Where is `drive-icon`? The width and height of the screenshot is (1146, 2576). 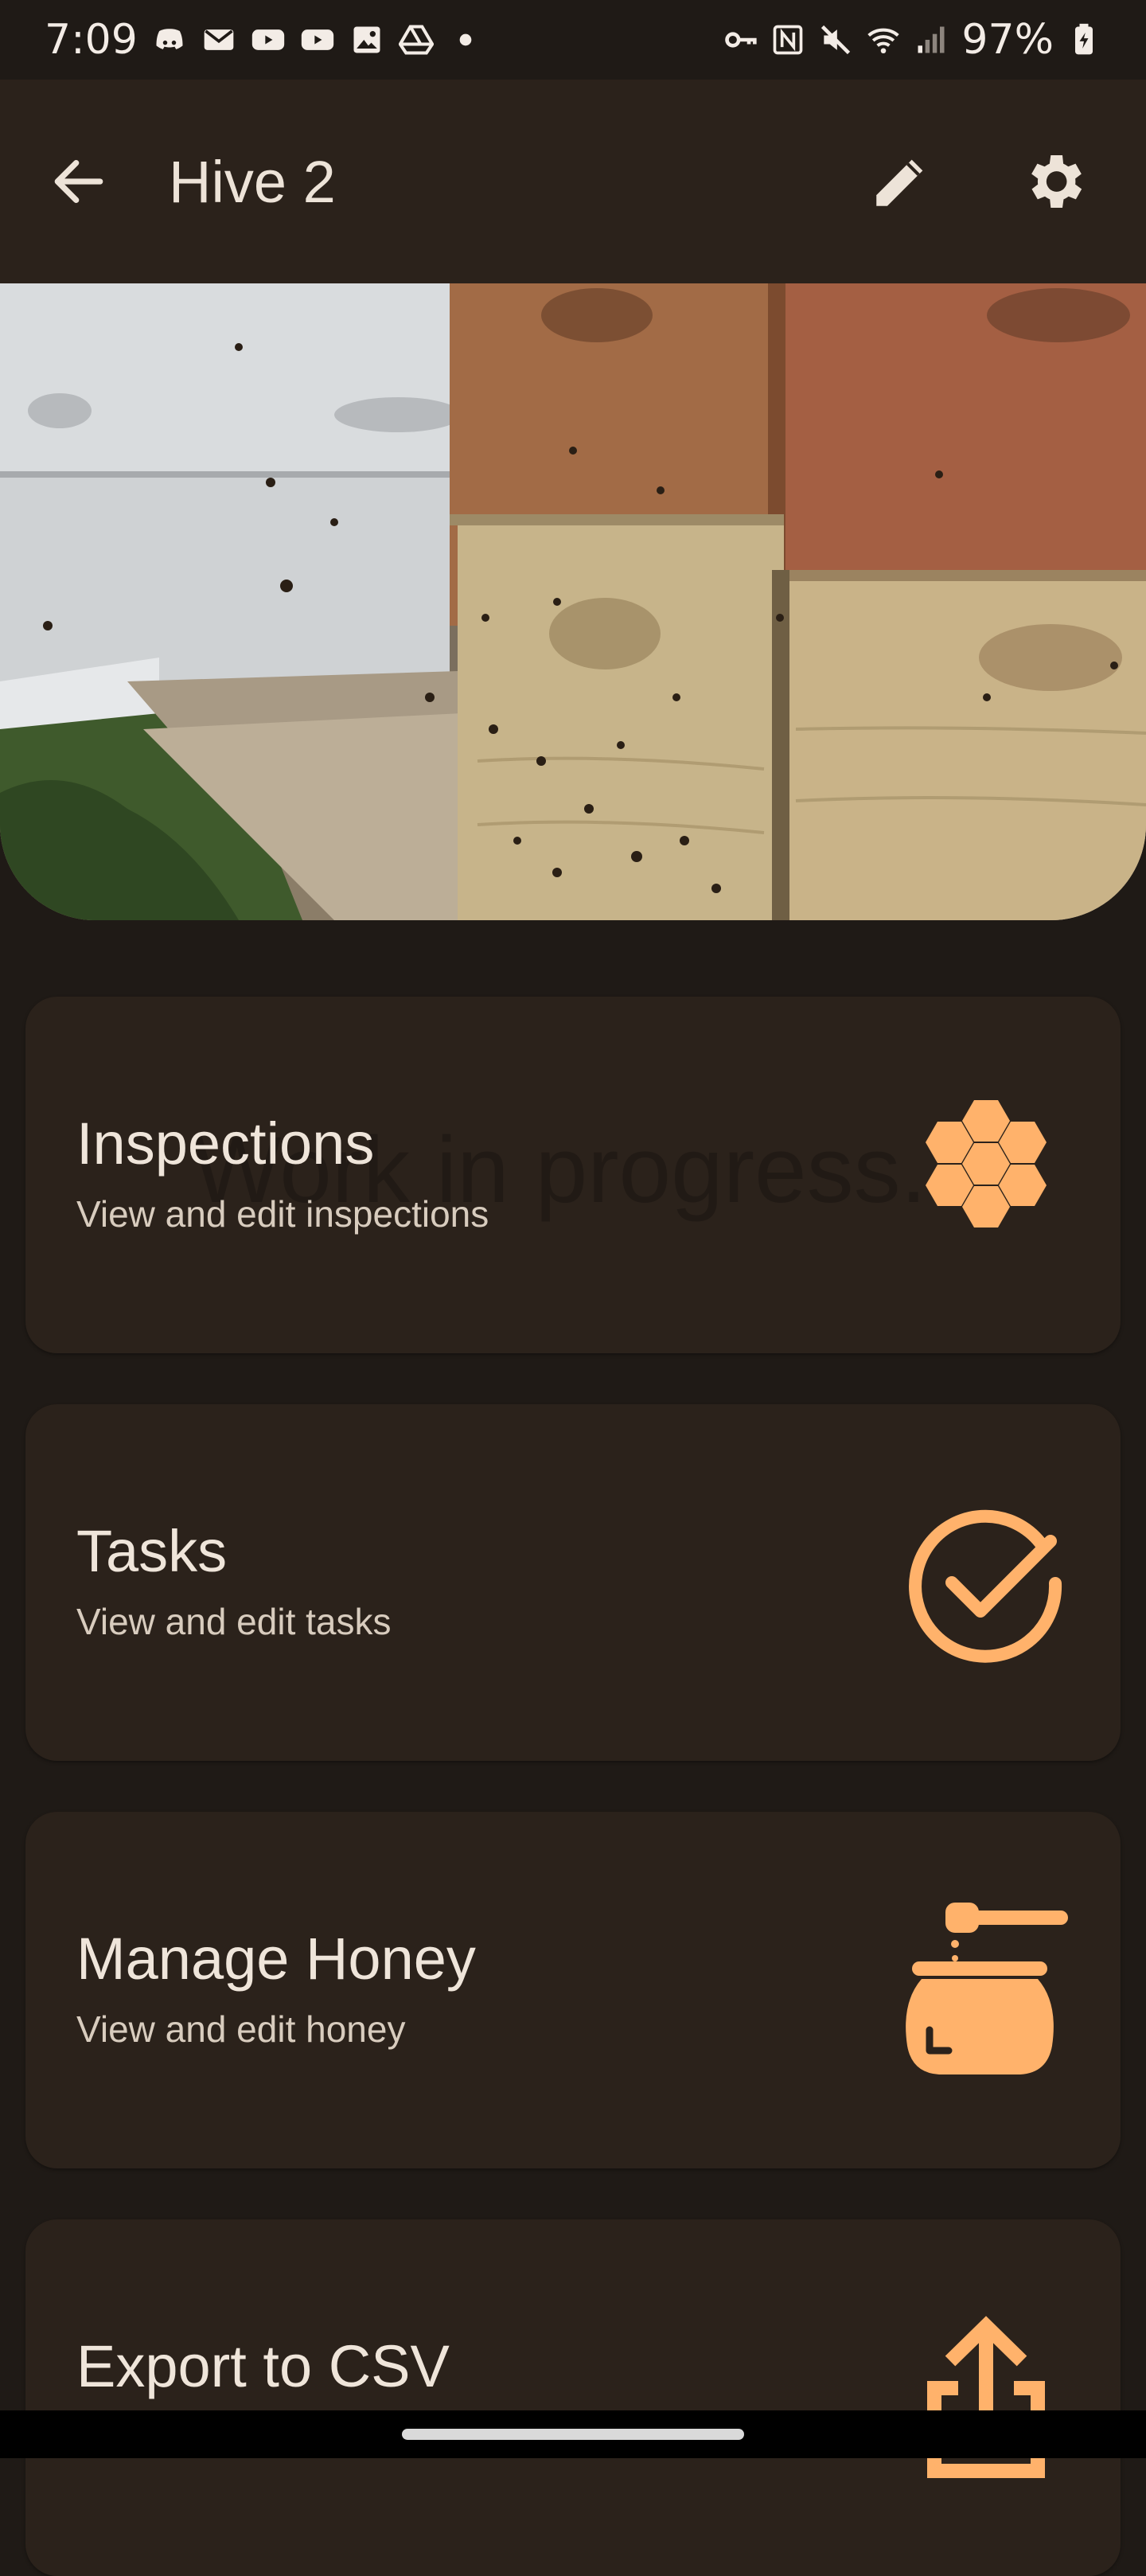 drive-icon is located at coordinates (416, 40).